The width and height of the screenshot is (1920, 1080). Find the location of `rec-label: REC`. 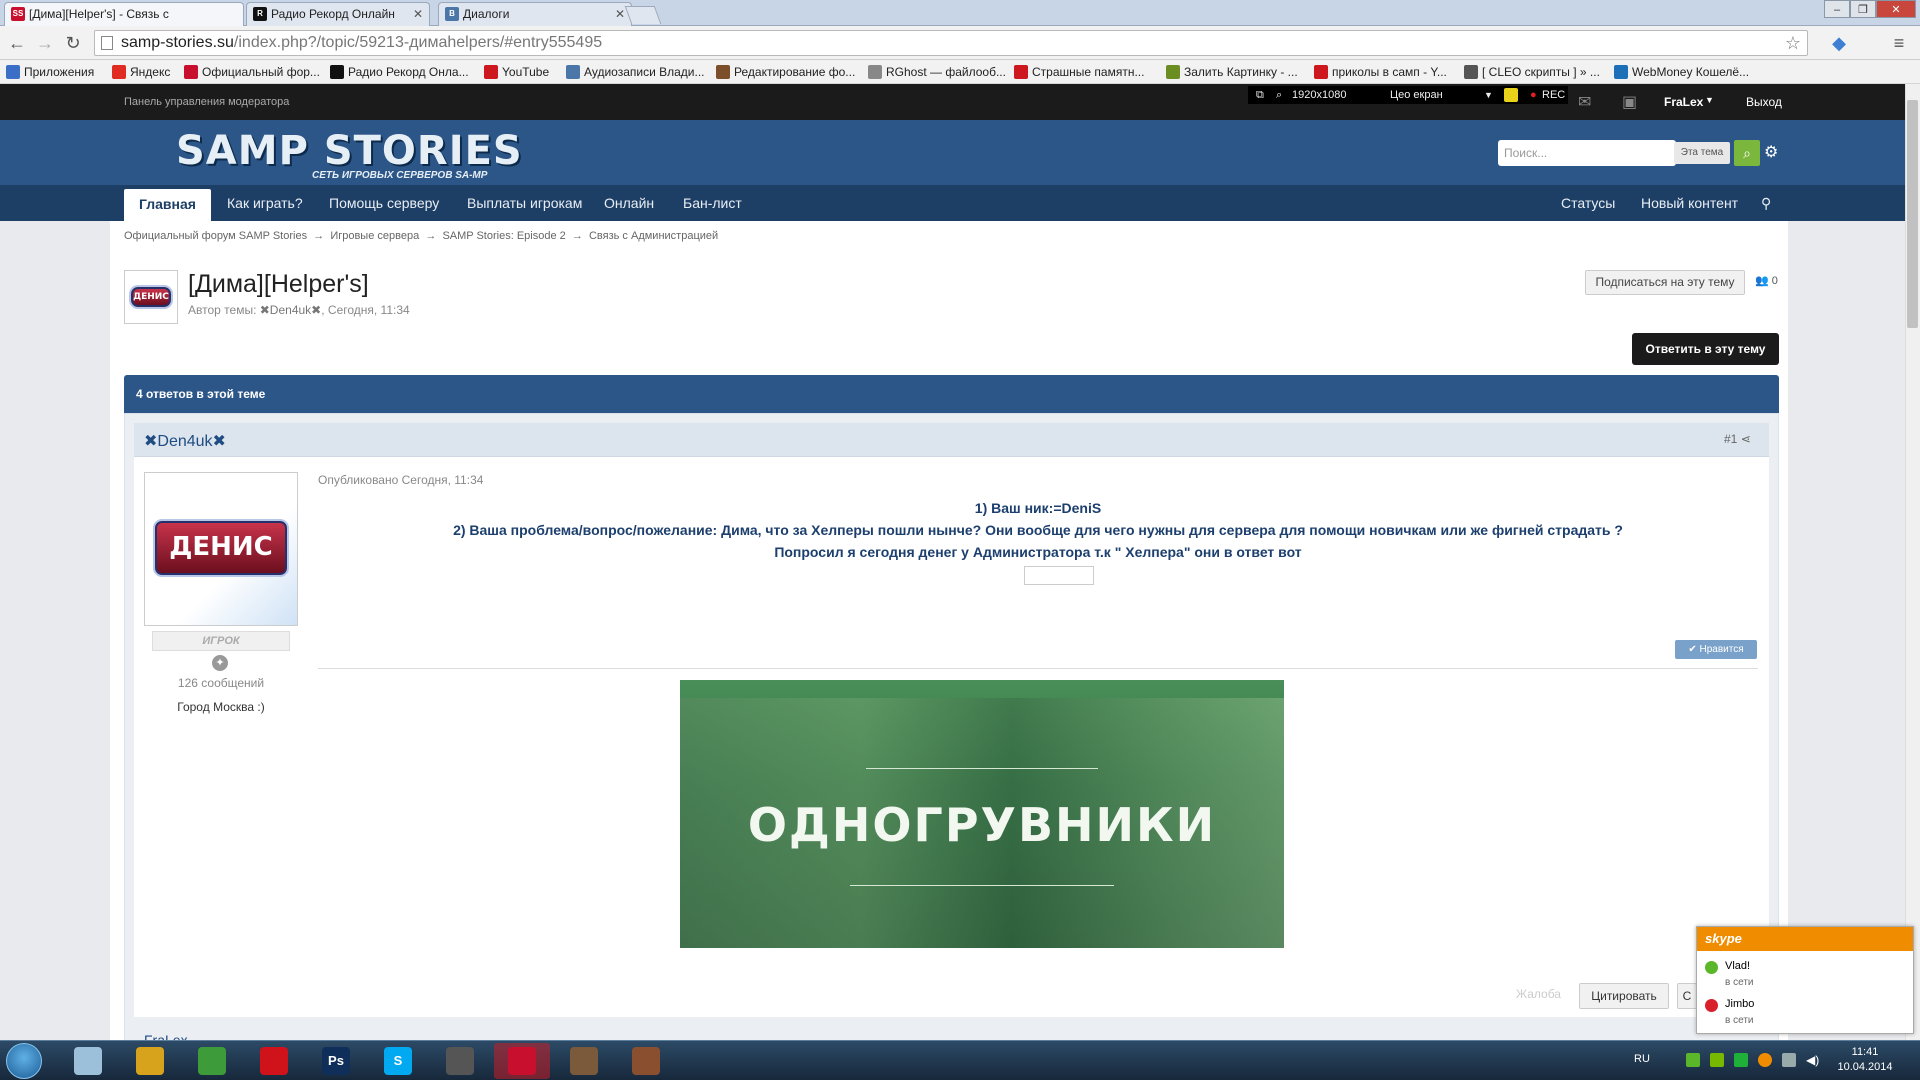

rec-label: REC is located at coordinates (1553, 95).